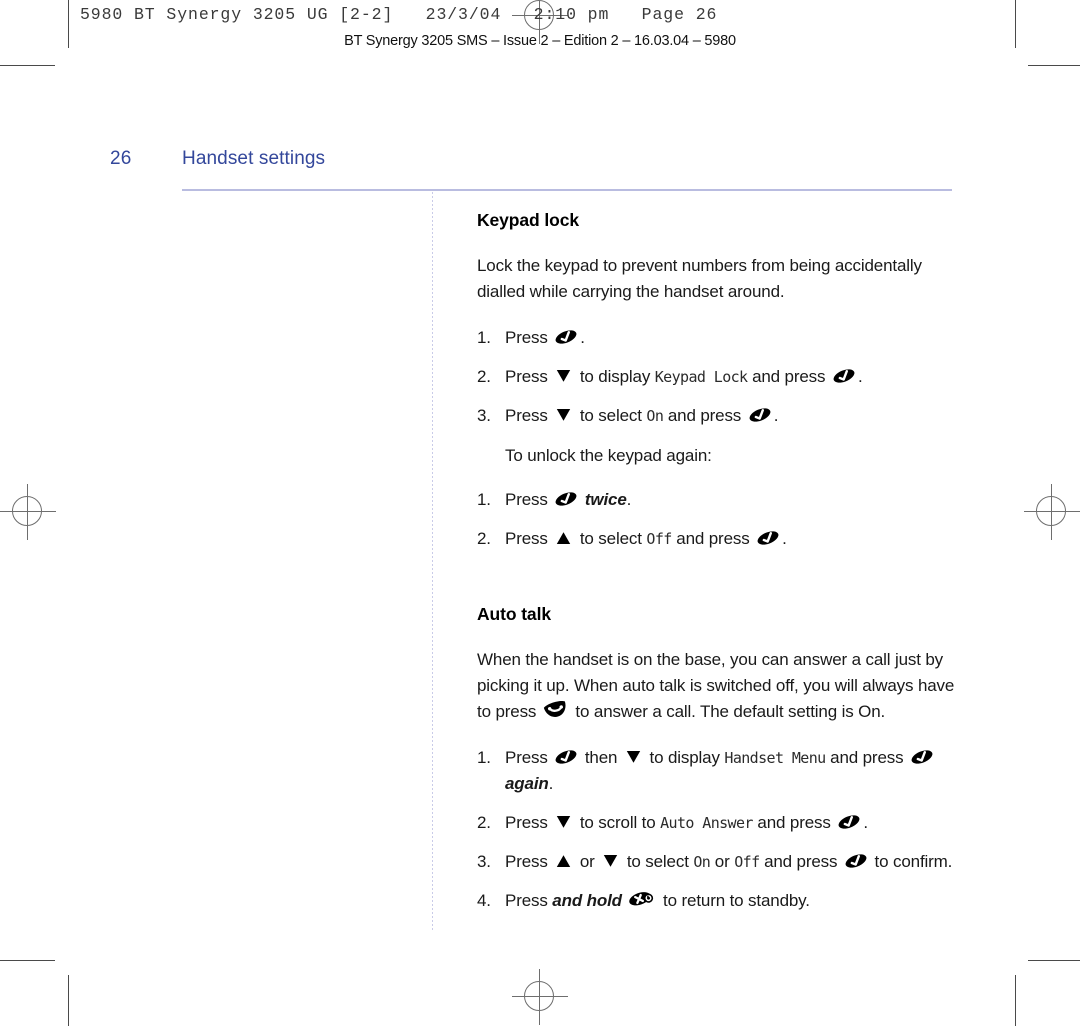  Describe the element at coordinates (601, 757) in the screenshot. I see `step-text: then` at that location.